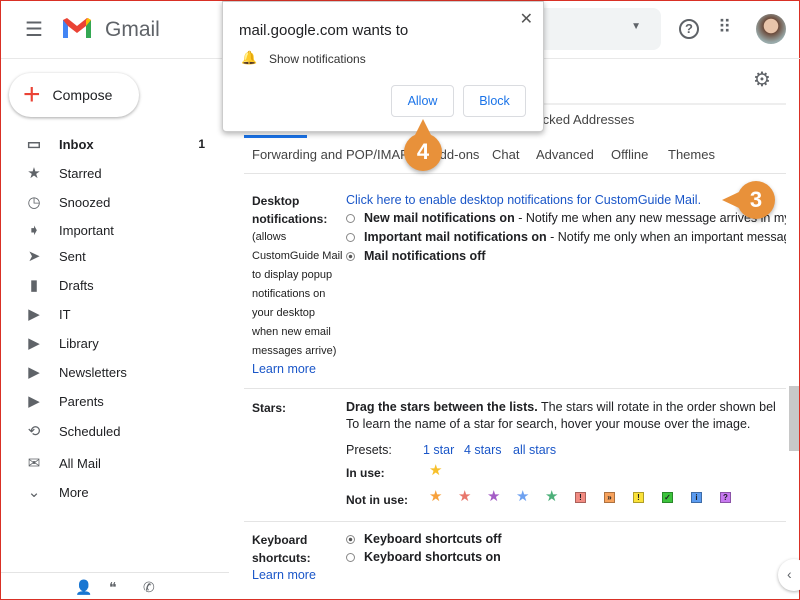  I want to click on contacts-icon: 👤, so click(83, 587).